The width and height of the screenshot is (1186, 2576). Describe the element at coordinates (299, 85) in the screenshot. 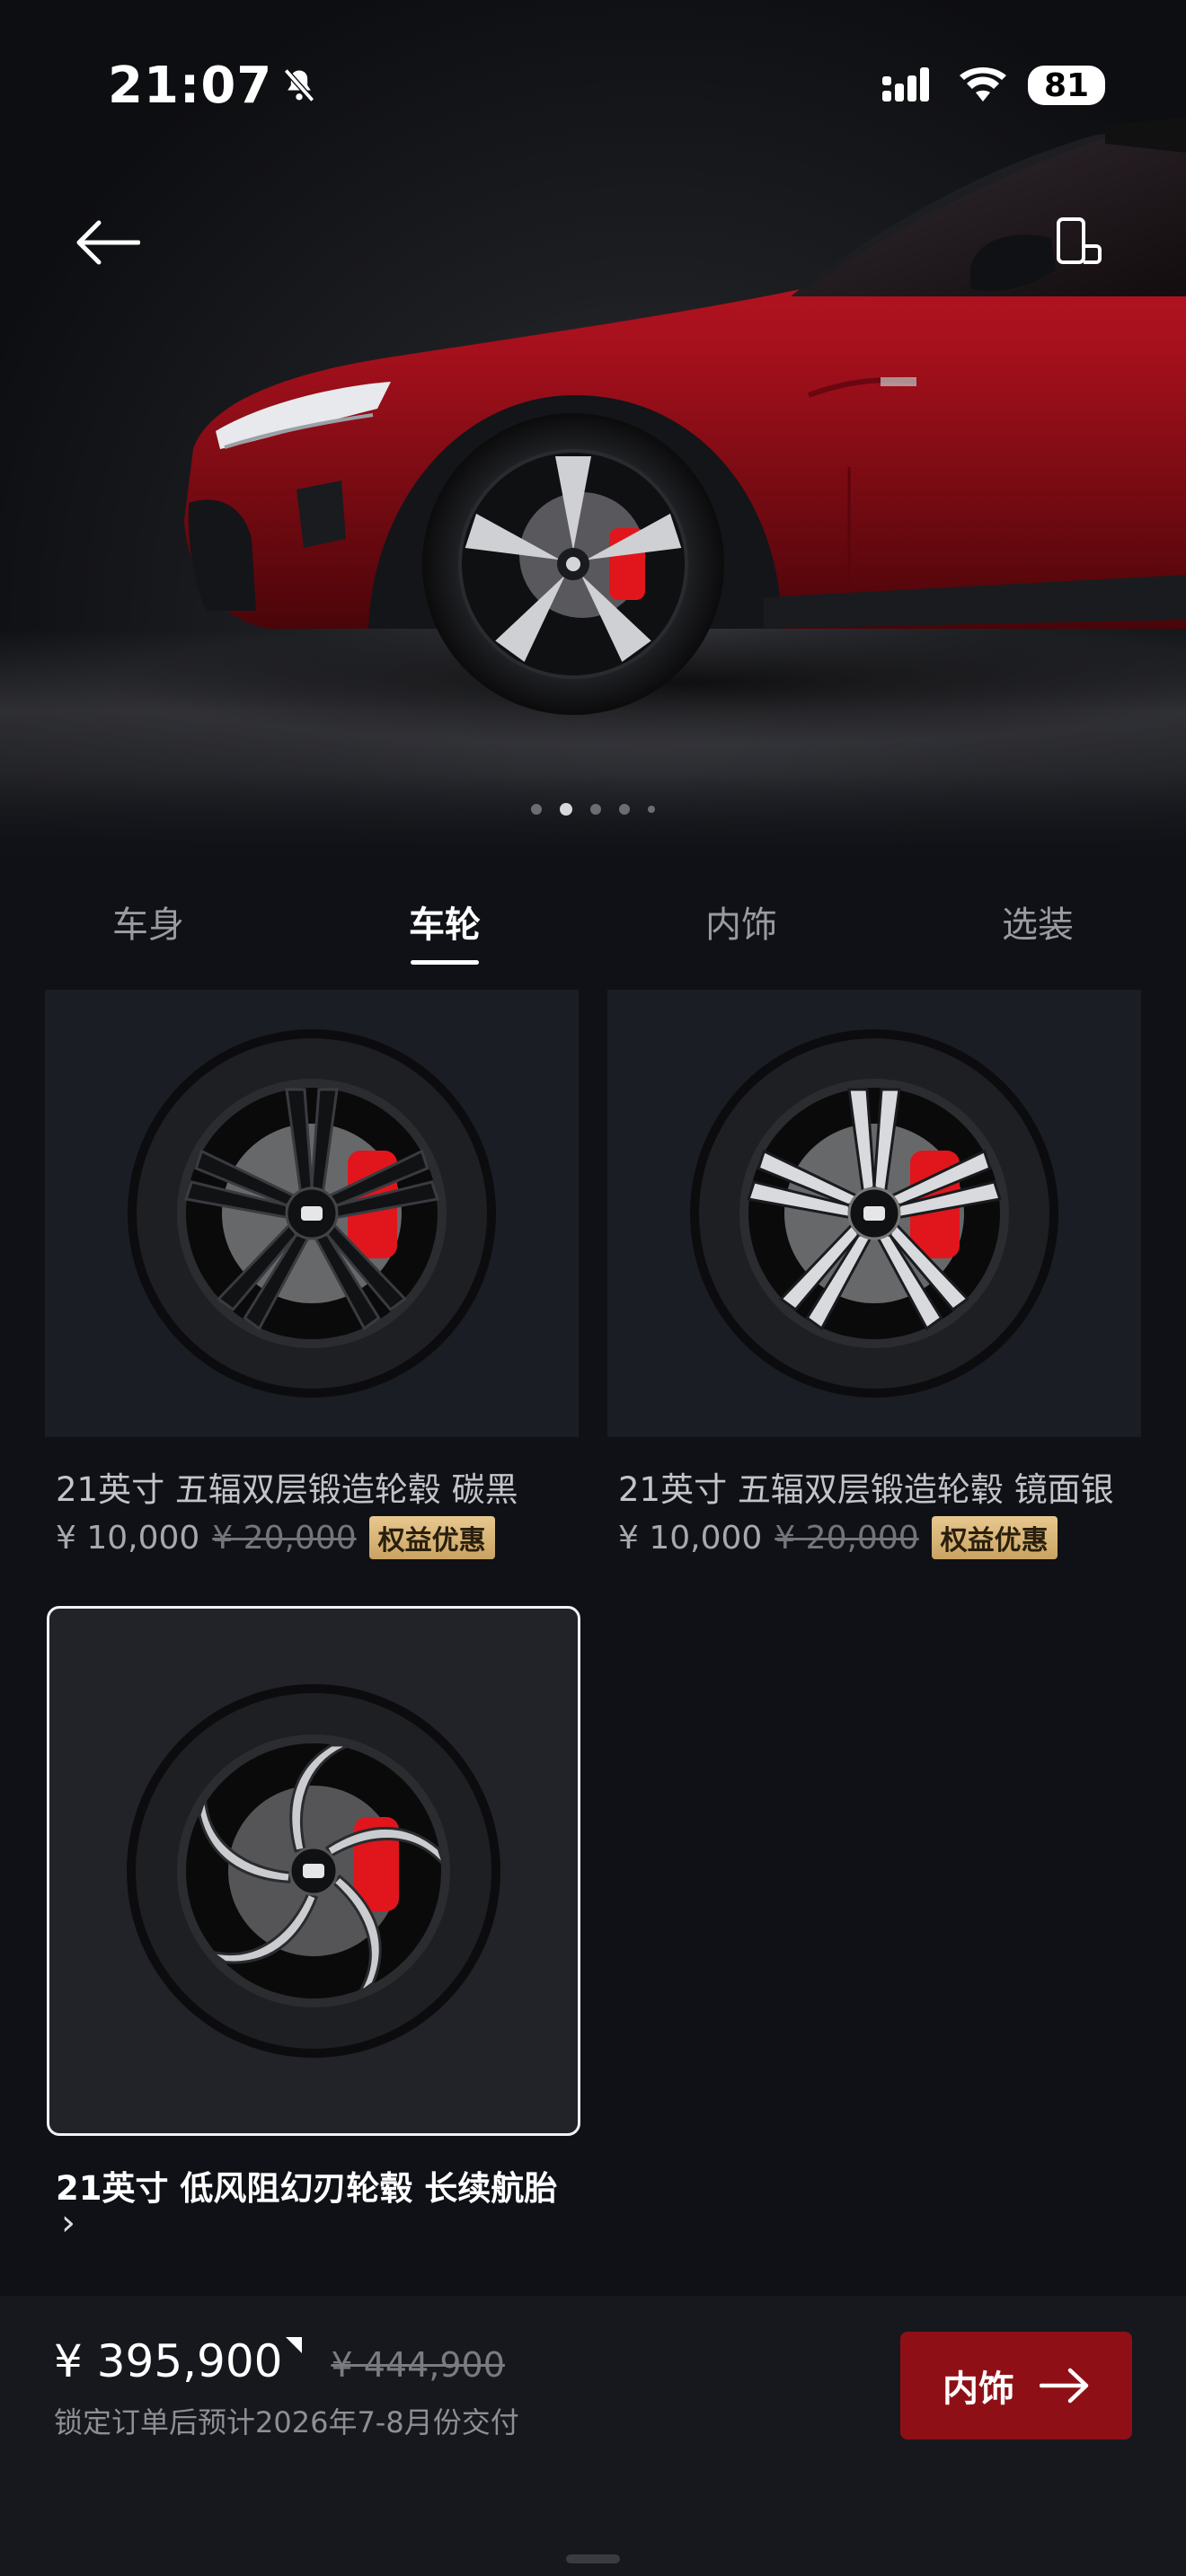

I see `bell-muted-icon` at that location.